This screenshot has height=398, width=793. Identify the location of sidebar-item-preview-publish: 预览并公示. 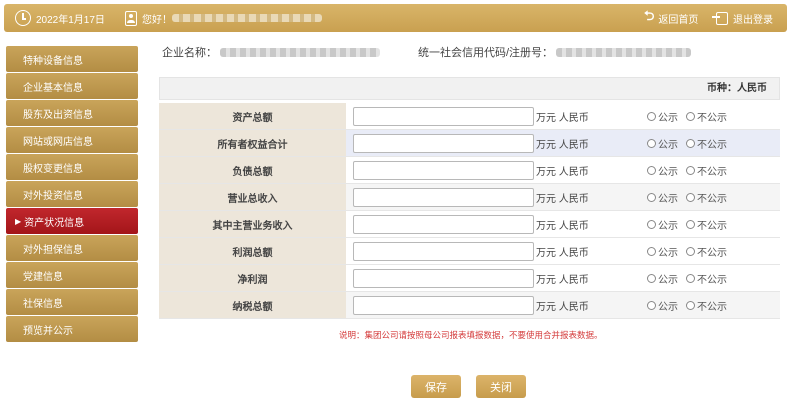
(72, 329).